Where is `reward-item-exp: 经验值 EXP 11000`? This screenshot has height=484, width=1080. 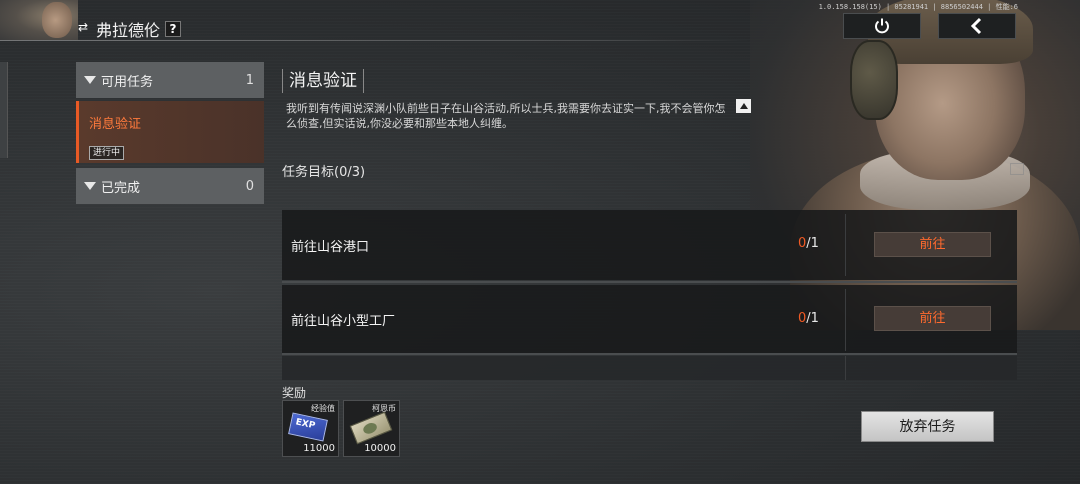
reward-item-exp: 经验值 EXP 11000 is located at coordinates (310, 428).